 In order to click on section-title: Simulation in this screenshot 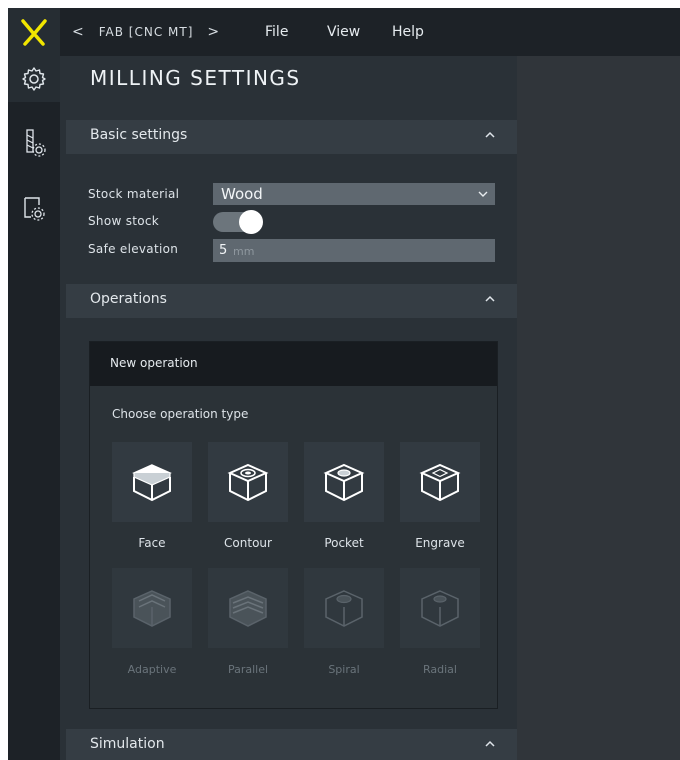, I will do `click(127, 744)`.